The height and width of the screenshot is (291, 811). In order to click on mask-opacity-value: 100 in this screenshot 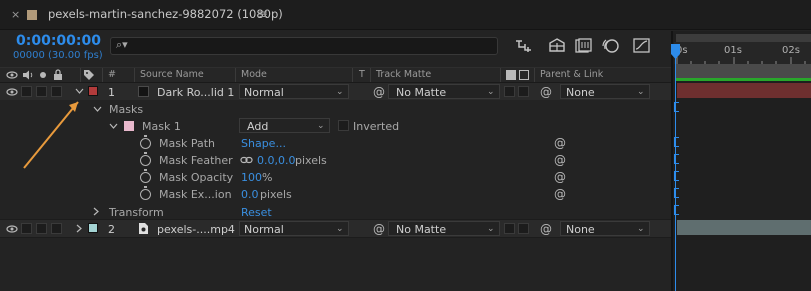, I will do `click(251, 177)`.